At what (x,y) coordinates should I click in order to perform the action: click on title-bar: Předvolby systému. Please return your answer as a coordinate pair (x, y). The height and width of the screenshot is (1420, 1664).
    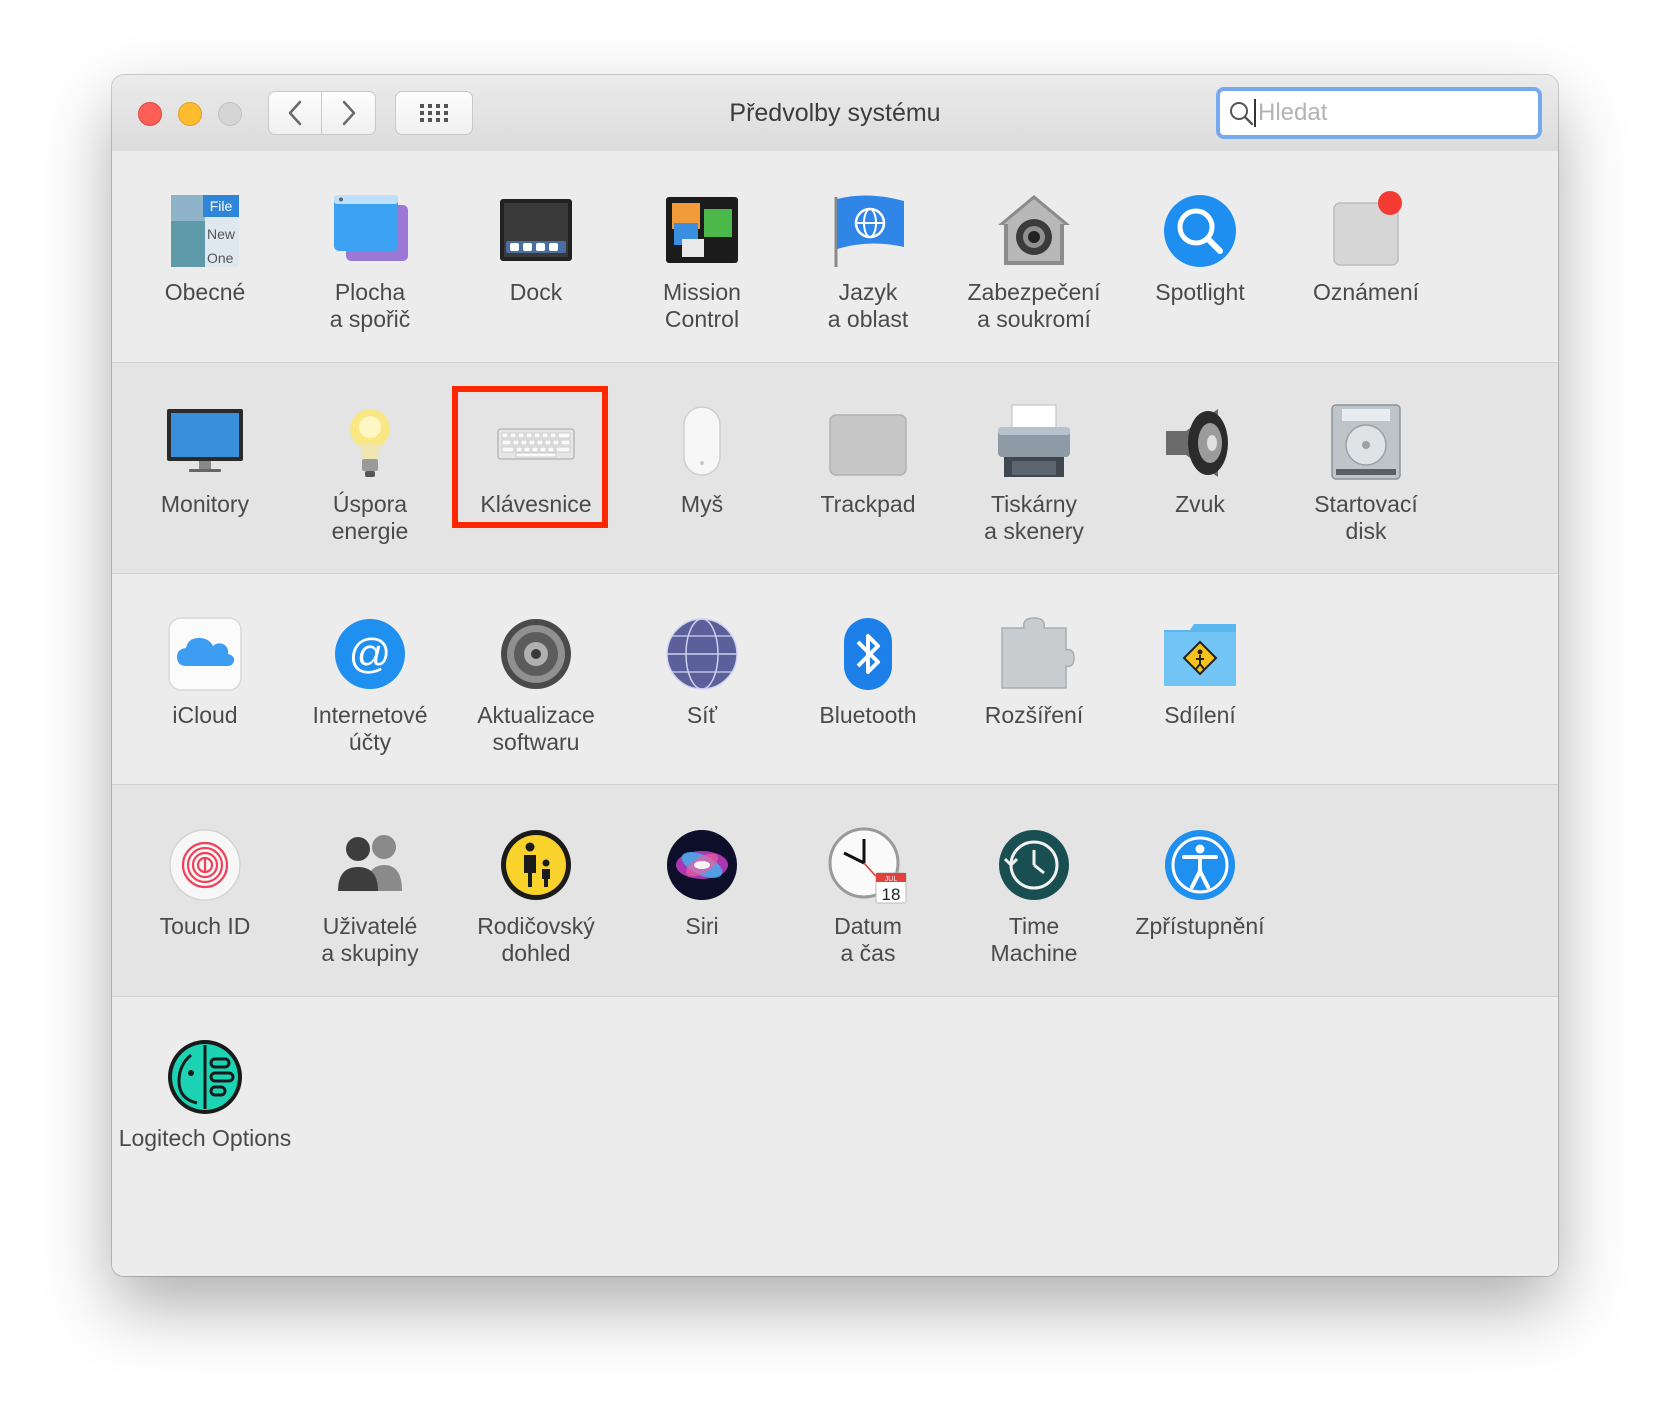
    Looking at the image, I should click on (835, 113).